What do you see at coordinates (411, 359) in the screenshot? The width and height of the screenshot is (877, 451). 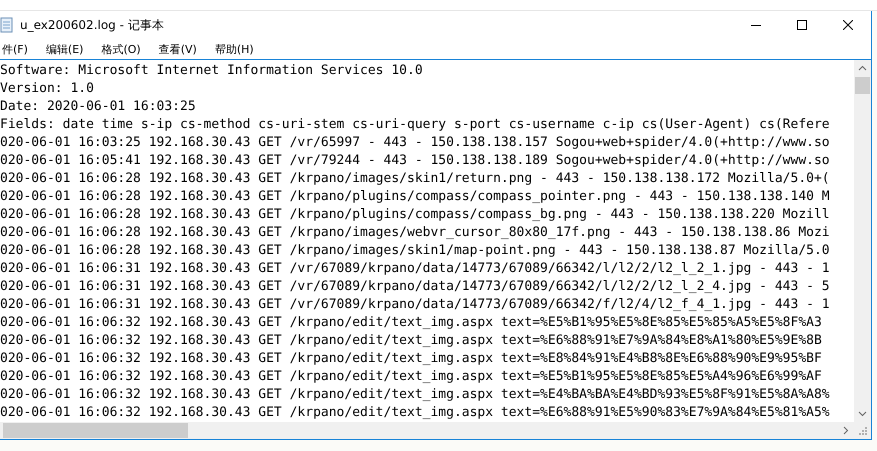 I see `log-line: 020-06-01 16:06:32 192.168.30.43 GET /krpano/edit/text_img.aspx text=%E8%84%91%E4%B8%8E%E6%88%90%E9%95%BF` at bounding box center [411, 359].